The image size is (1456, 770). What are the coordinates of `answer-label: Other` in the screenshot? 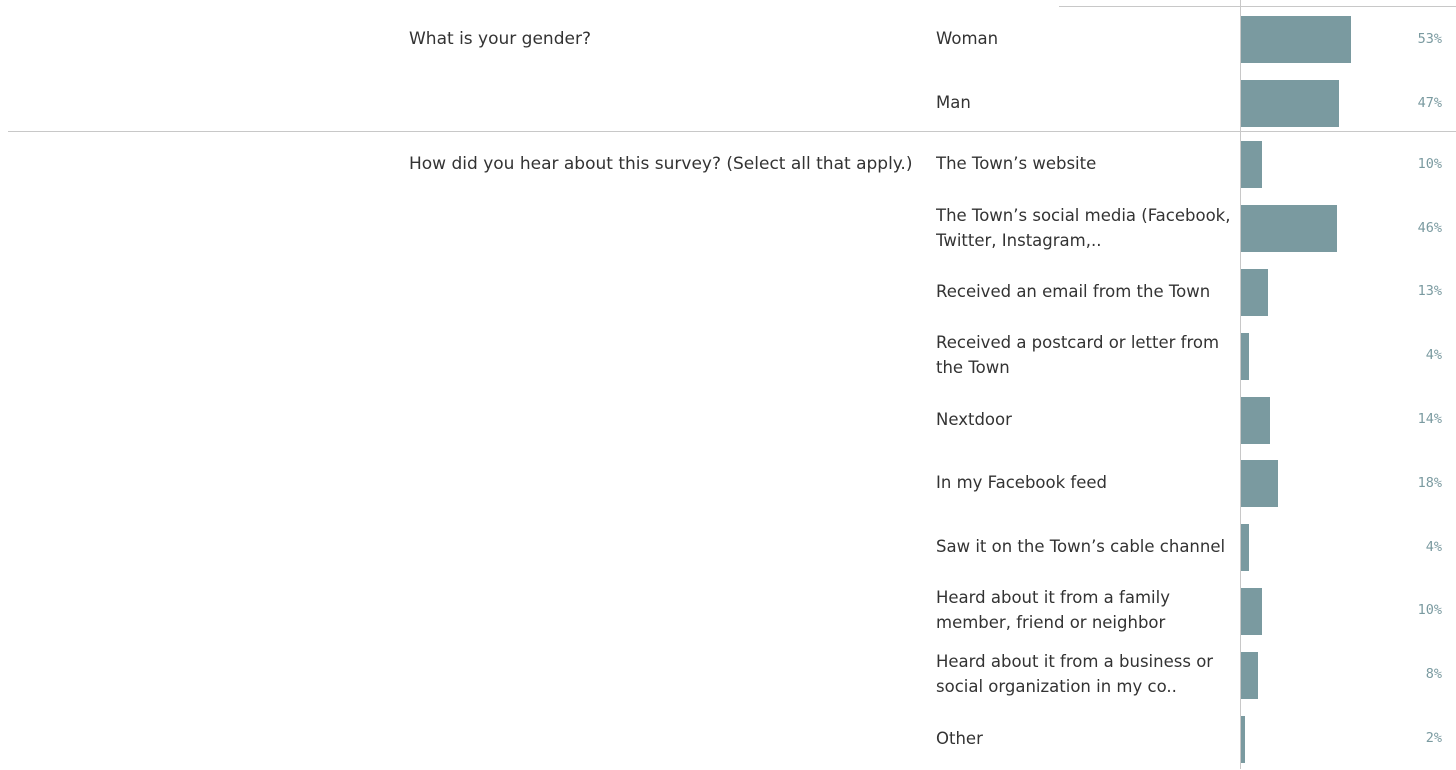 It's located at (1086, 738).